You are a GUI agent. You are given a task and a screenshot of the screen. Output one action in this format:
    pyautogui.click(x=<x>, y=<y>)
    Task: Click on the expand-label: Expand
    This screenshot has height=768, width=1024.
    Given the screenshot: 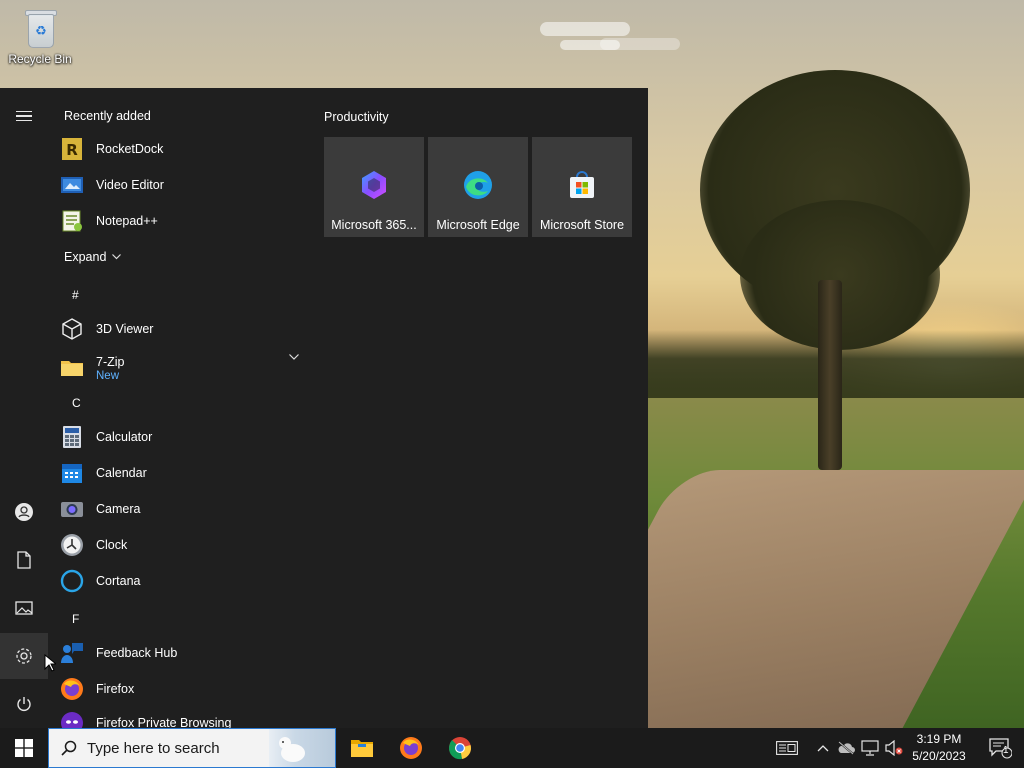 What is the action you would take?
    pyautogui.click(x=85, y=257)
    